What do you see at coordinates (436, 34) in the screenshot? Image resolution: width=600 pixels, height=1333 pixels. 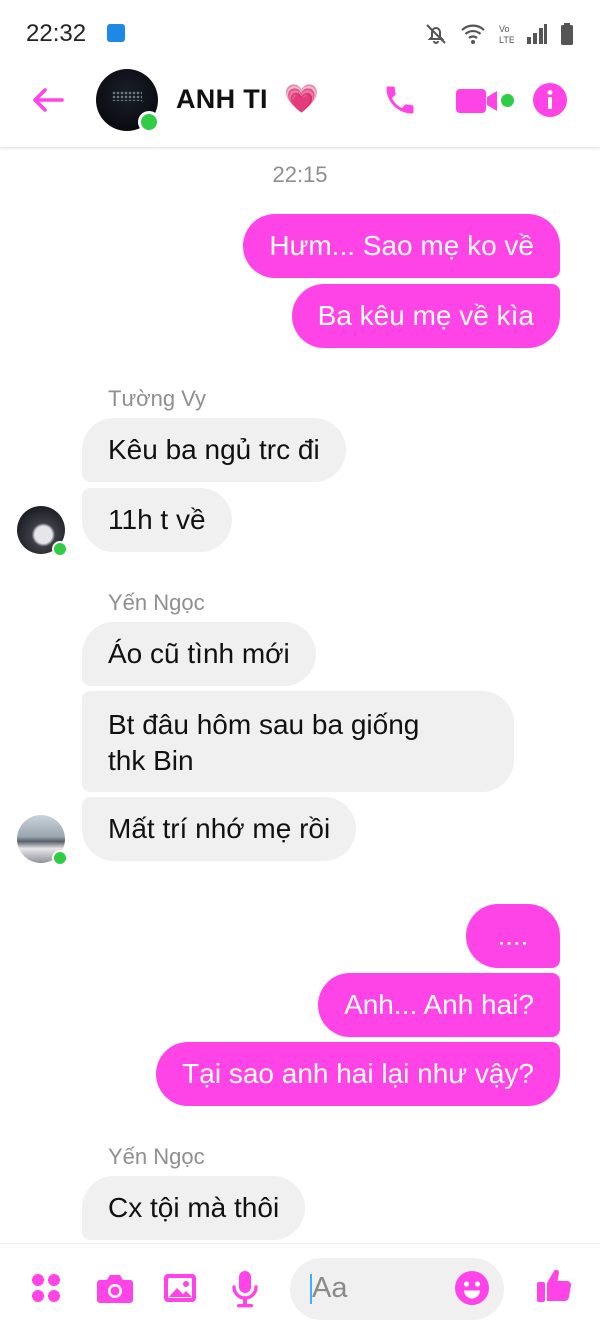 I see `mute-bell-icon` at bounding box center [436, 34].